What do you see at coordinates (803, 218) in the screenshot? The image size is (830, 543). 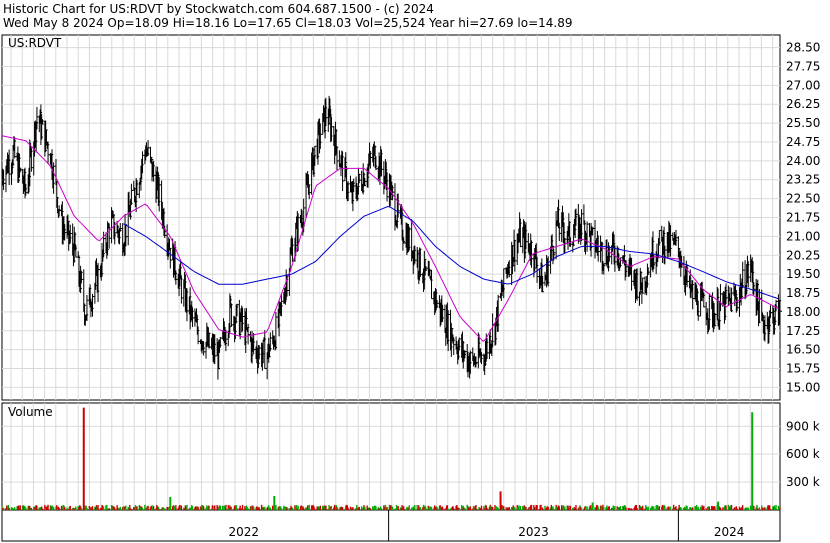 I see `price-tick-label: 21.75` at bounding box center [803, 218].